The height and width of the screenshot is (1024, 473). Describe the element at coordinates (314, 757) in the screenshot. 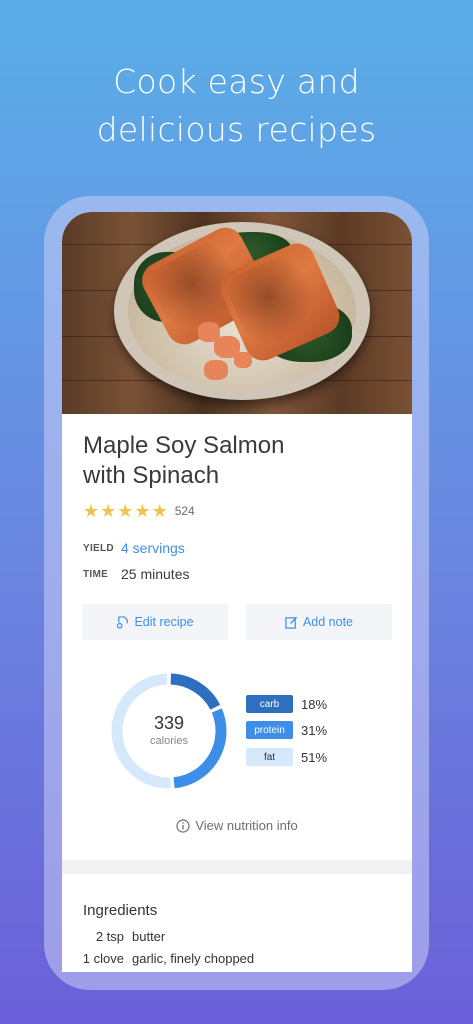

I see `fat-percent: 51%` at that location.